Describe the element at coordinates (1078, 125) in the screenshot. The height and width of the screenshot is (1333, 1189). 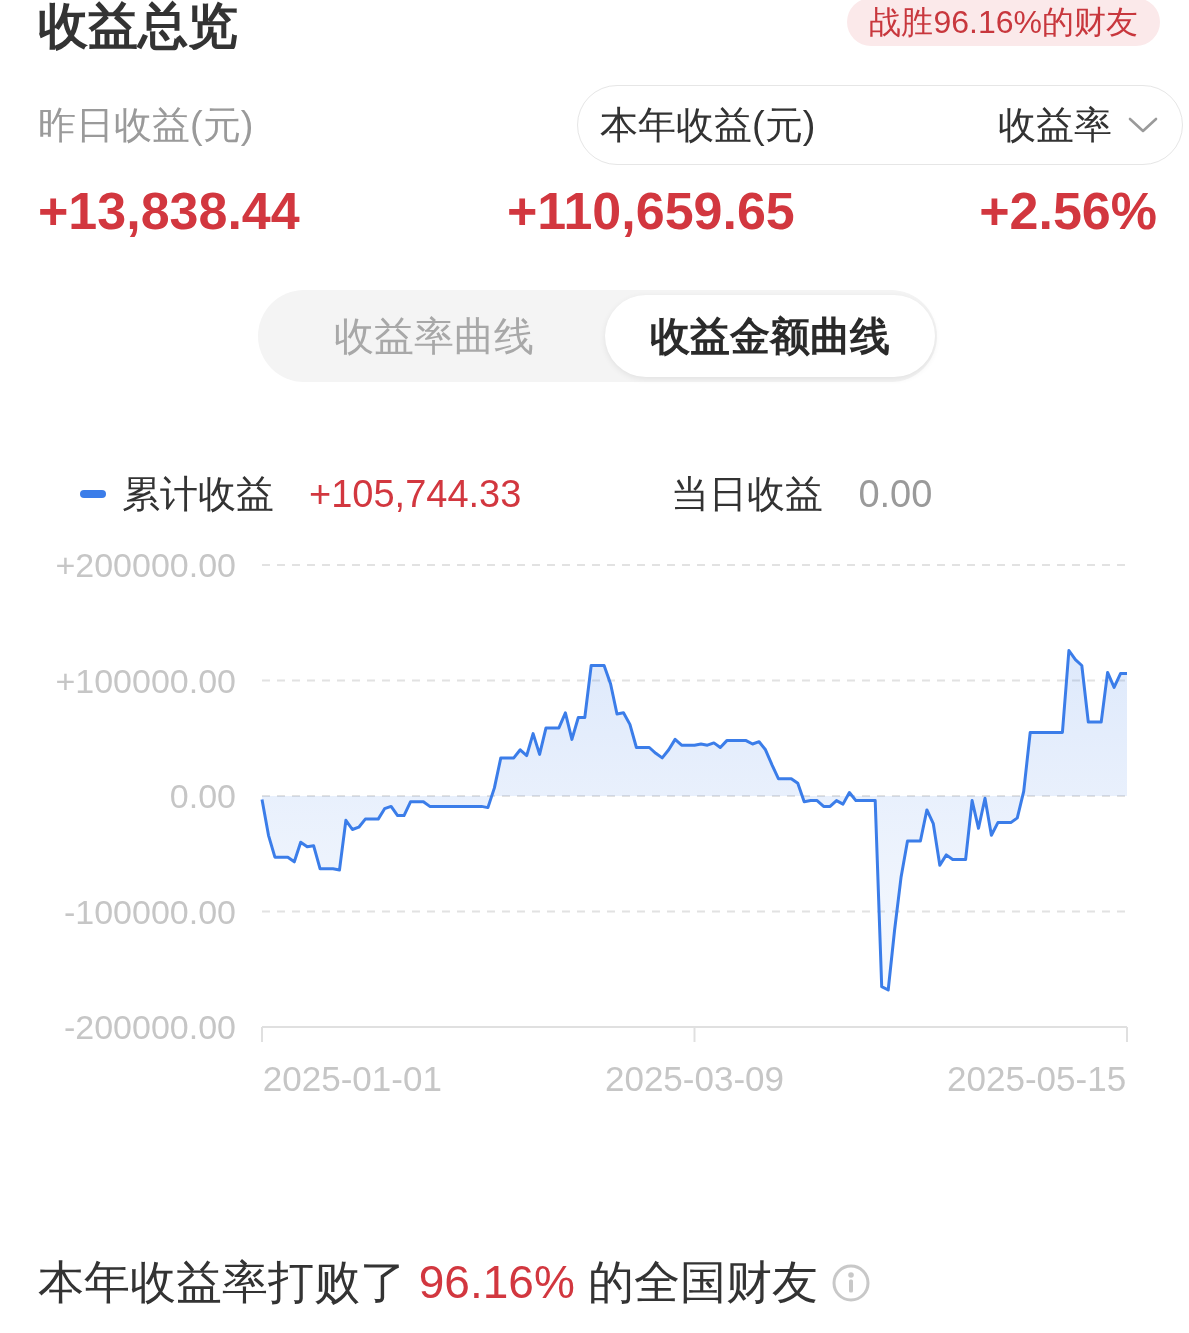
I see `rate-dropdown: 收益率` at that location.